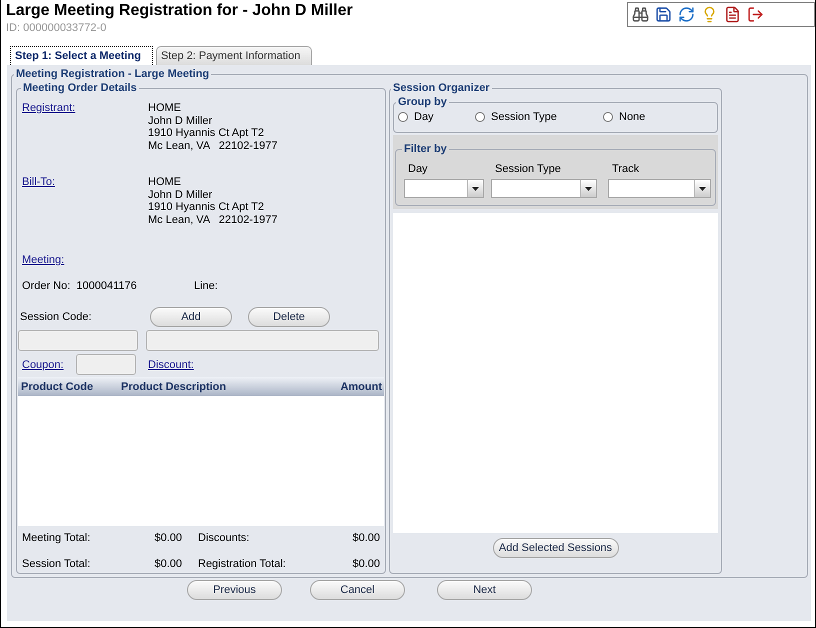 The width and height of the screenshot is (816, 628). Describe the element at coordinates (49, 108) in the screenshot. I see `address-link: Registrant:` at that location.